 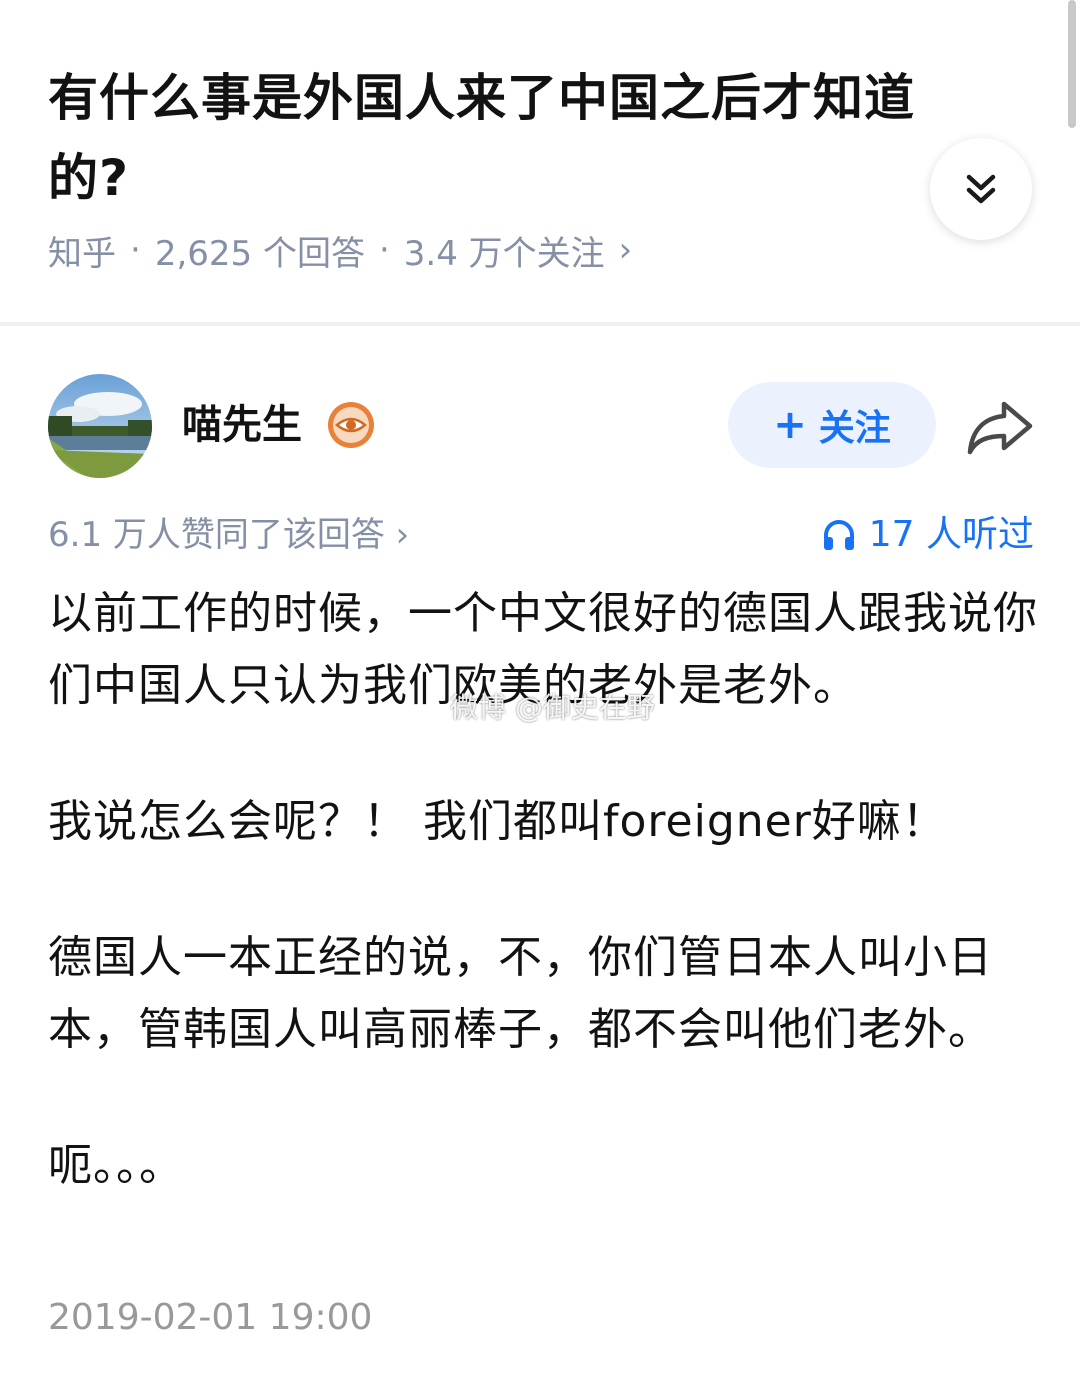 What do you see at coordinates (228, 535) in the screenshot?
I see `vote-count: 6.1 万人赞同了该回答 ›` at bounding box center [228, 535].